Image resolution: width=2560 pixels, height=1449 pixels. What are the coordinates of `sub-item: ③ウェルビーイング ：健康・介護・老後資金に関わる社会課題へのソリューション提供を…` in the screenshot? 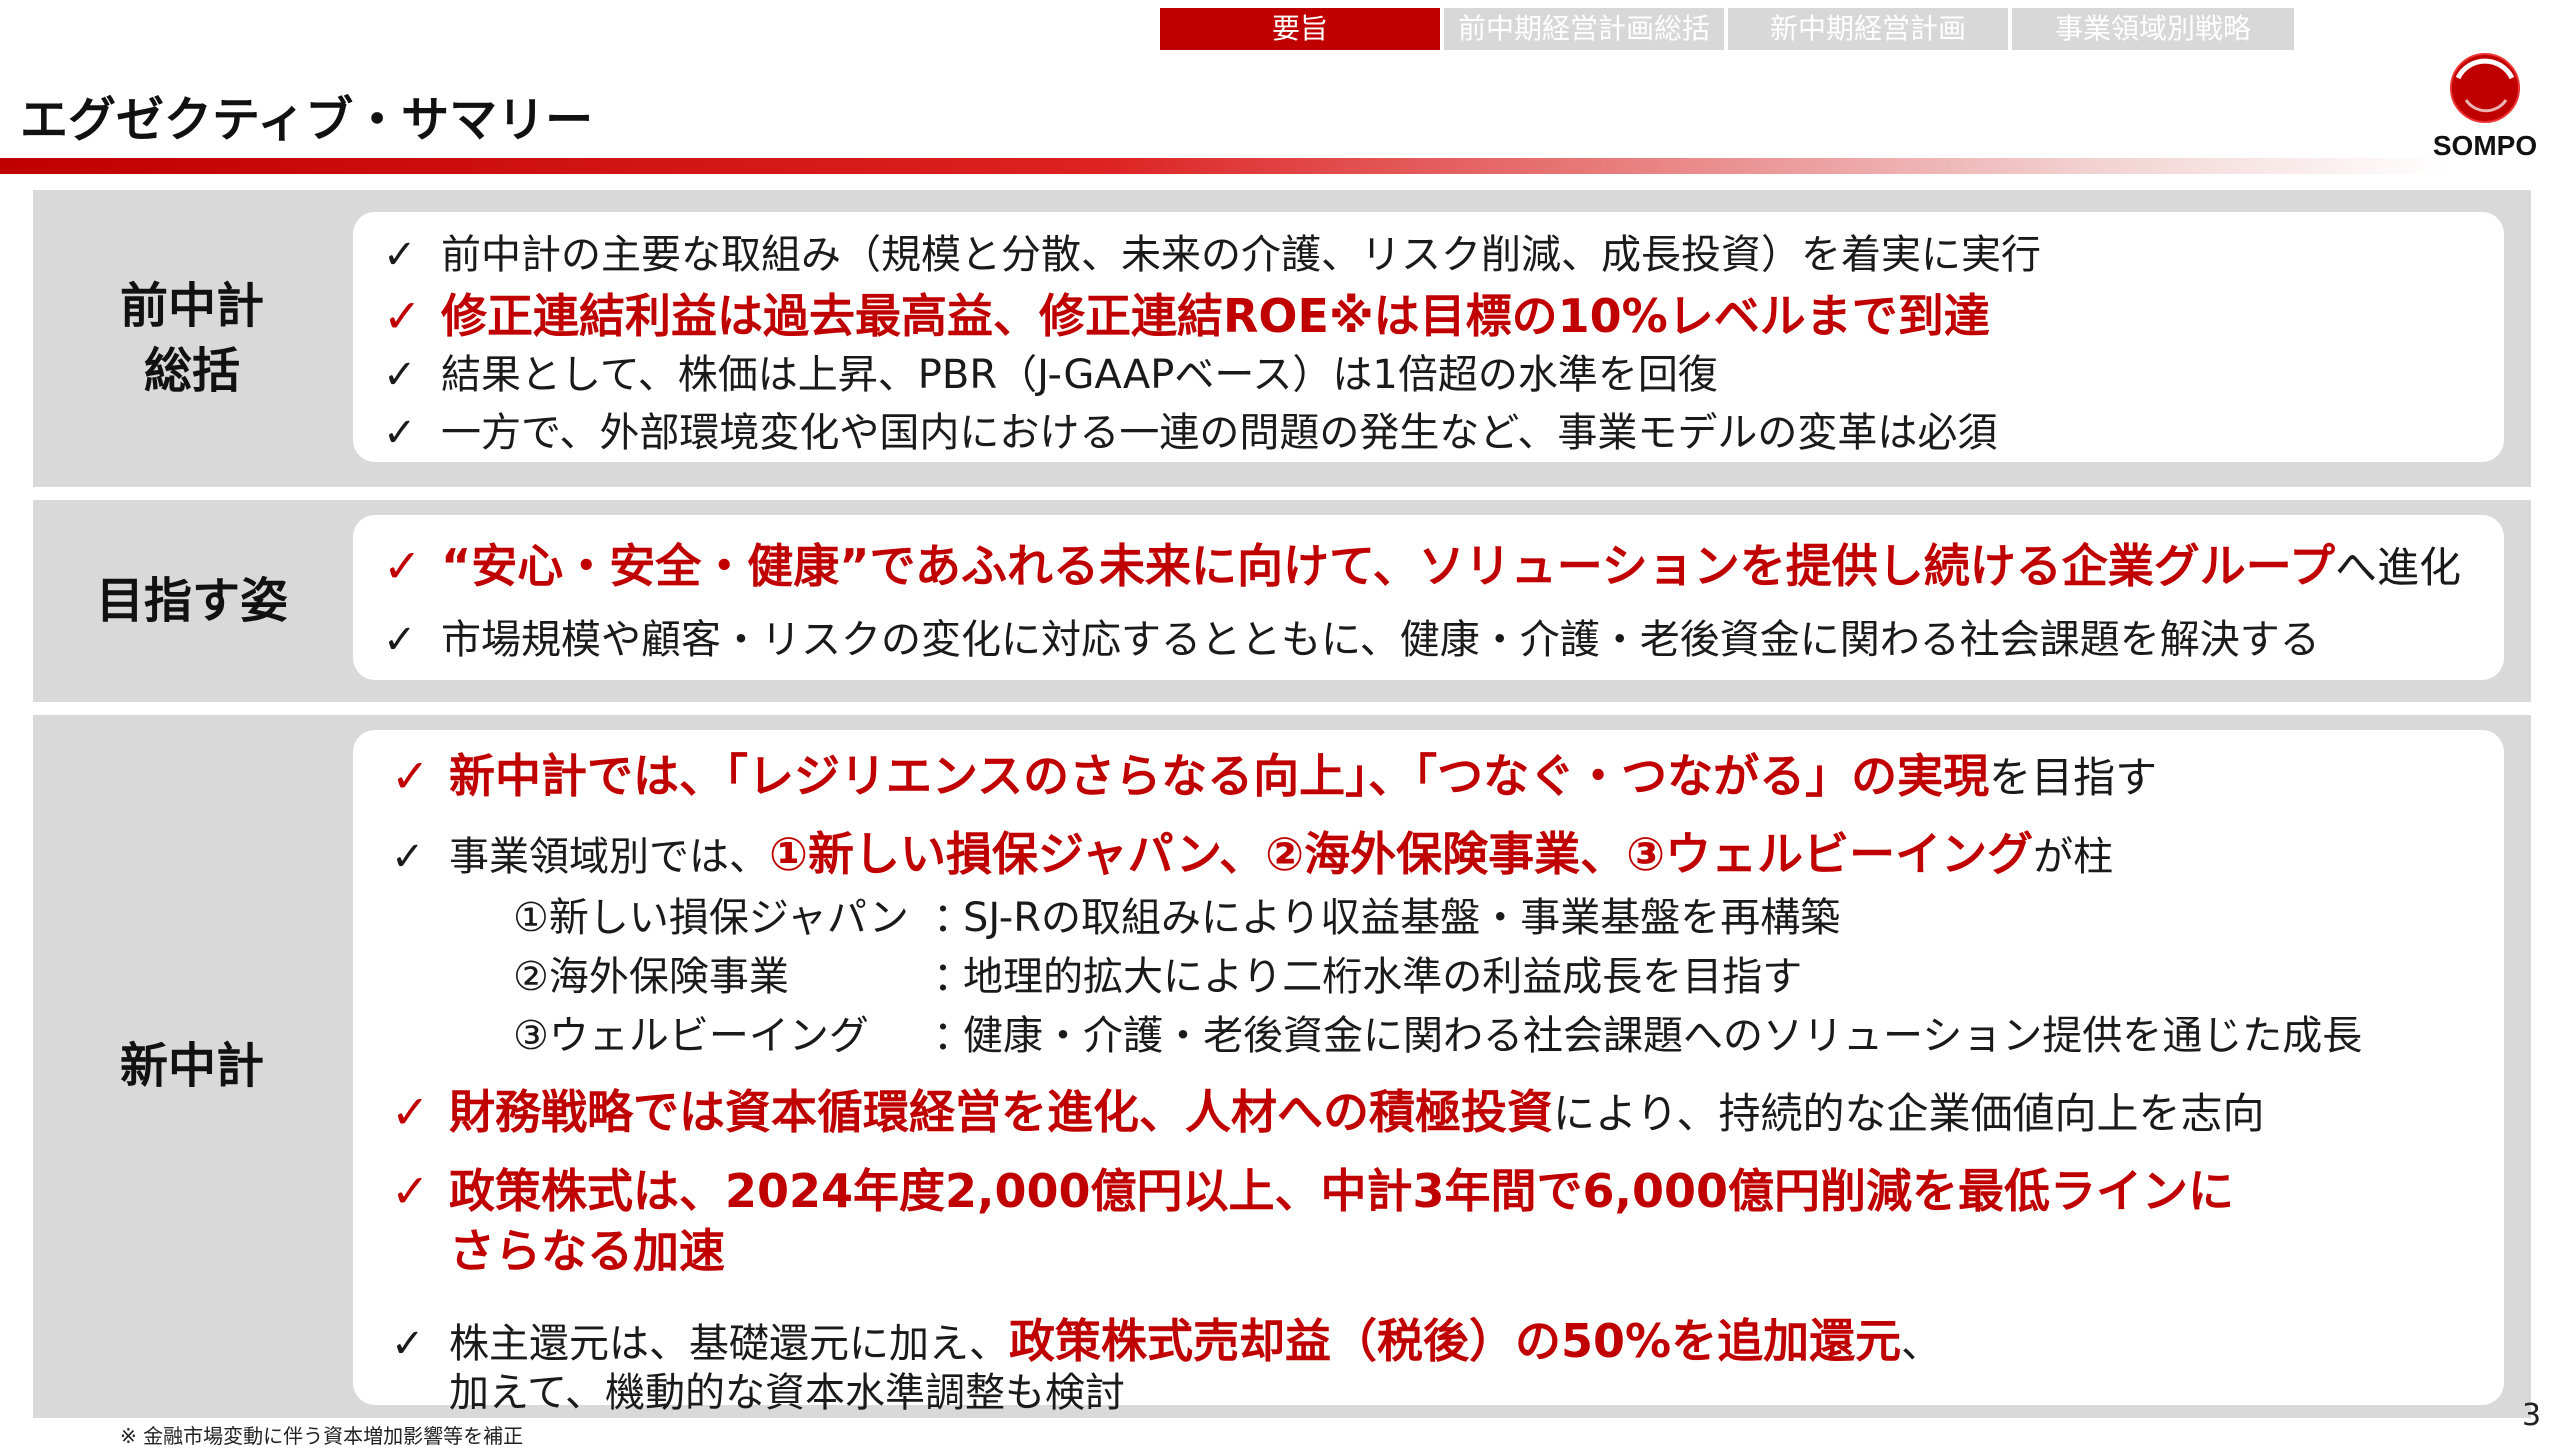 It's located at (1437, 1032).